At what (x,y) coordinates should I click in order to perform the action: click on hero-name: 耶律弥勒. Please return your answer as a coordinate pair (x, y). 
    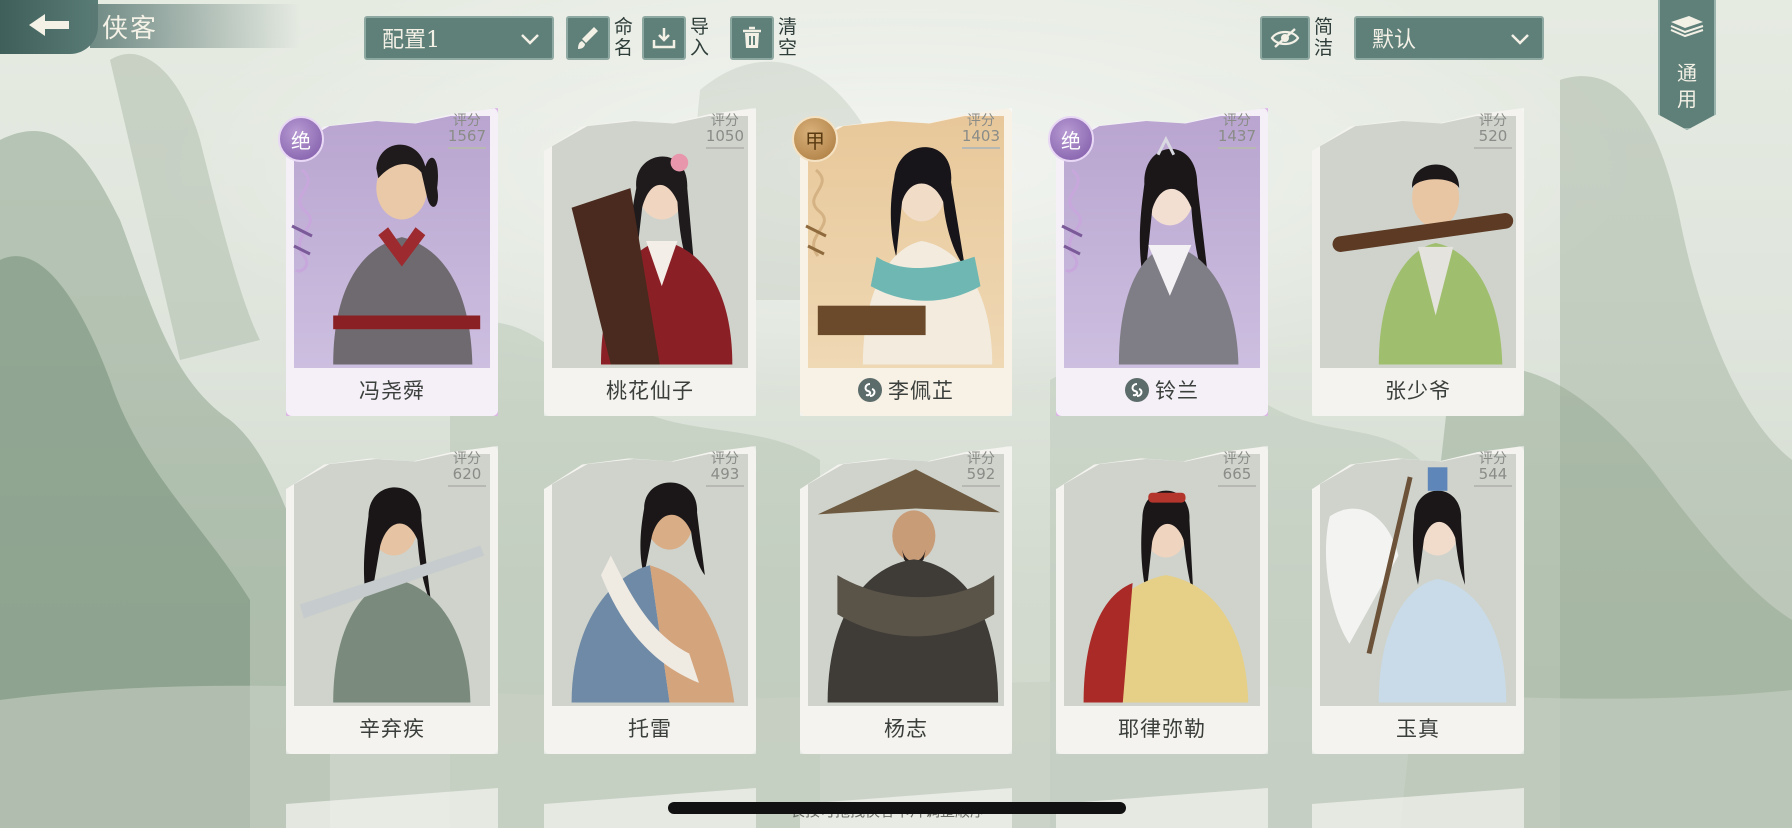
    Looking at the image, I should click on (1162, 729).